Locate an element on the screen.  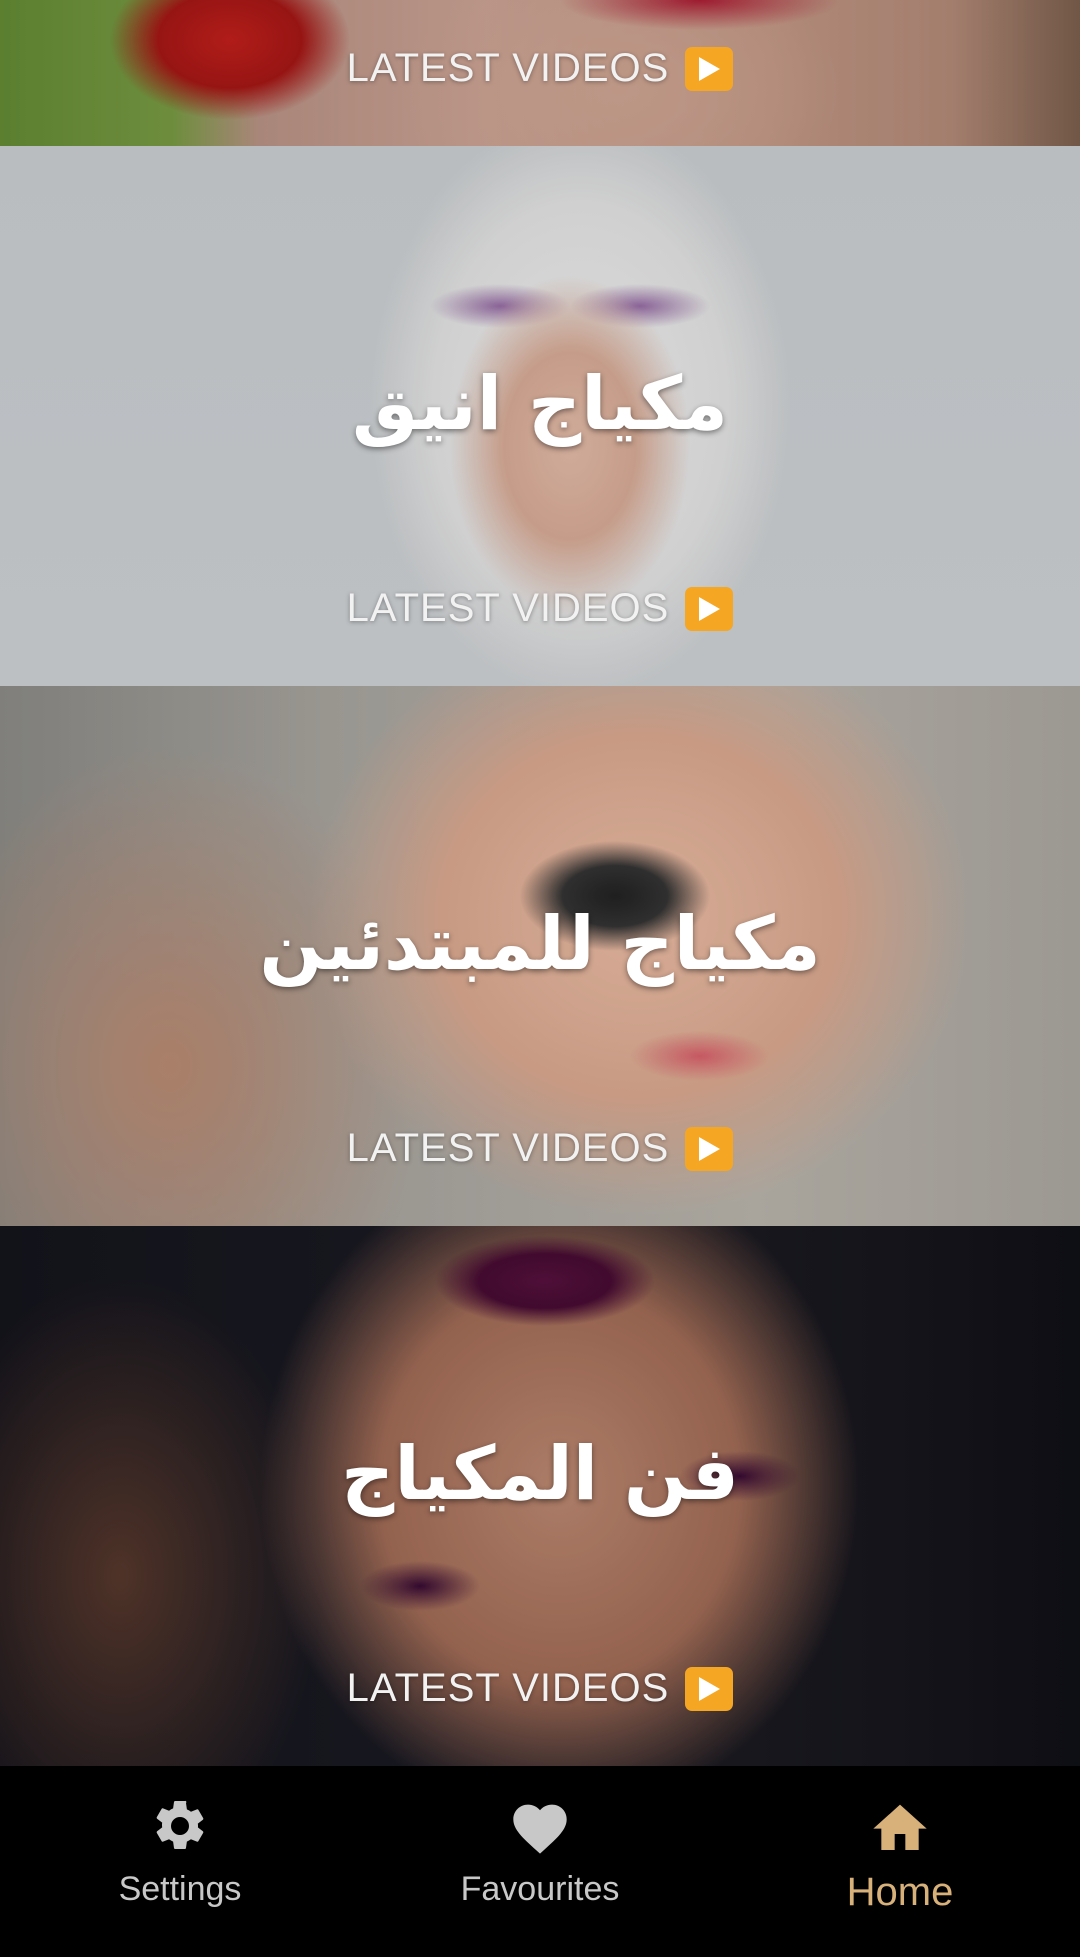
category-card-1: LATEST VIDEOS is located at coordinates (540, 73).